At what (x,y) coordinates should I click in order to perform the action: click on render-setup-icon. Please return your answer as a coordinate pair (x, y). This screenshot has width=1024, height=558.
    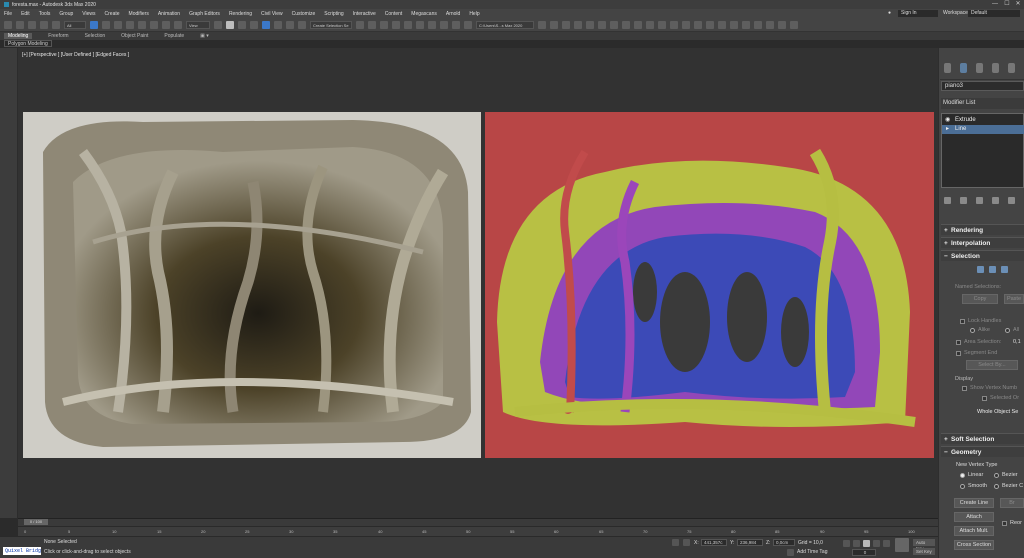
    Looking at the image, I should click on (456, 24).